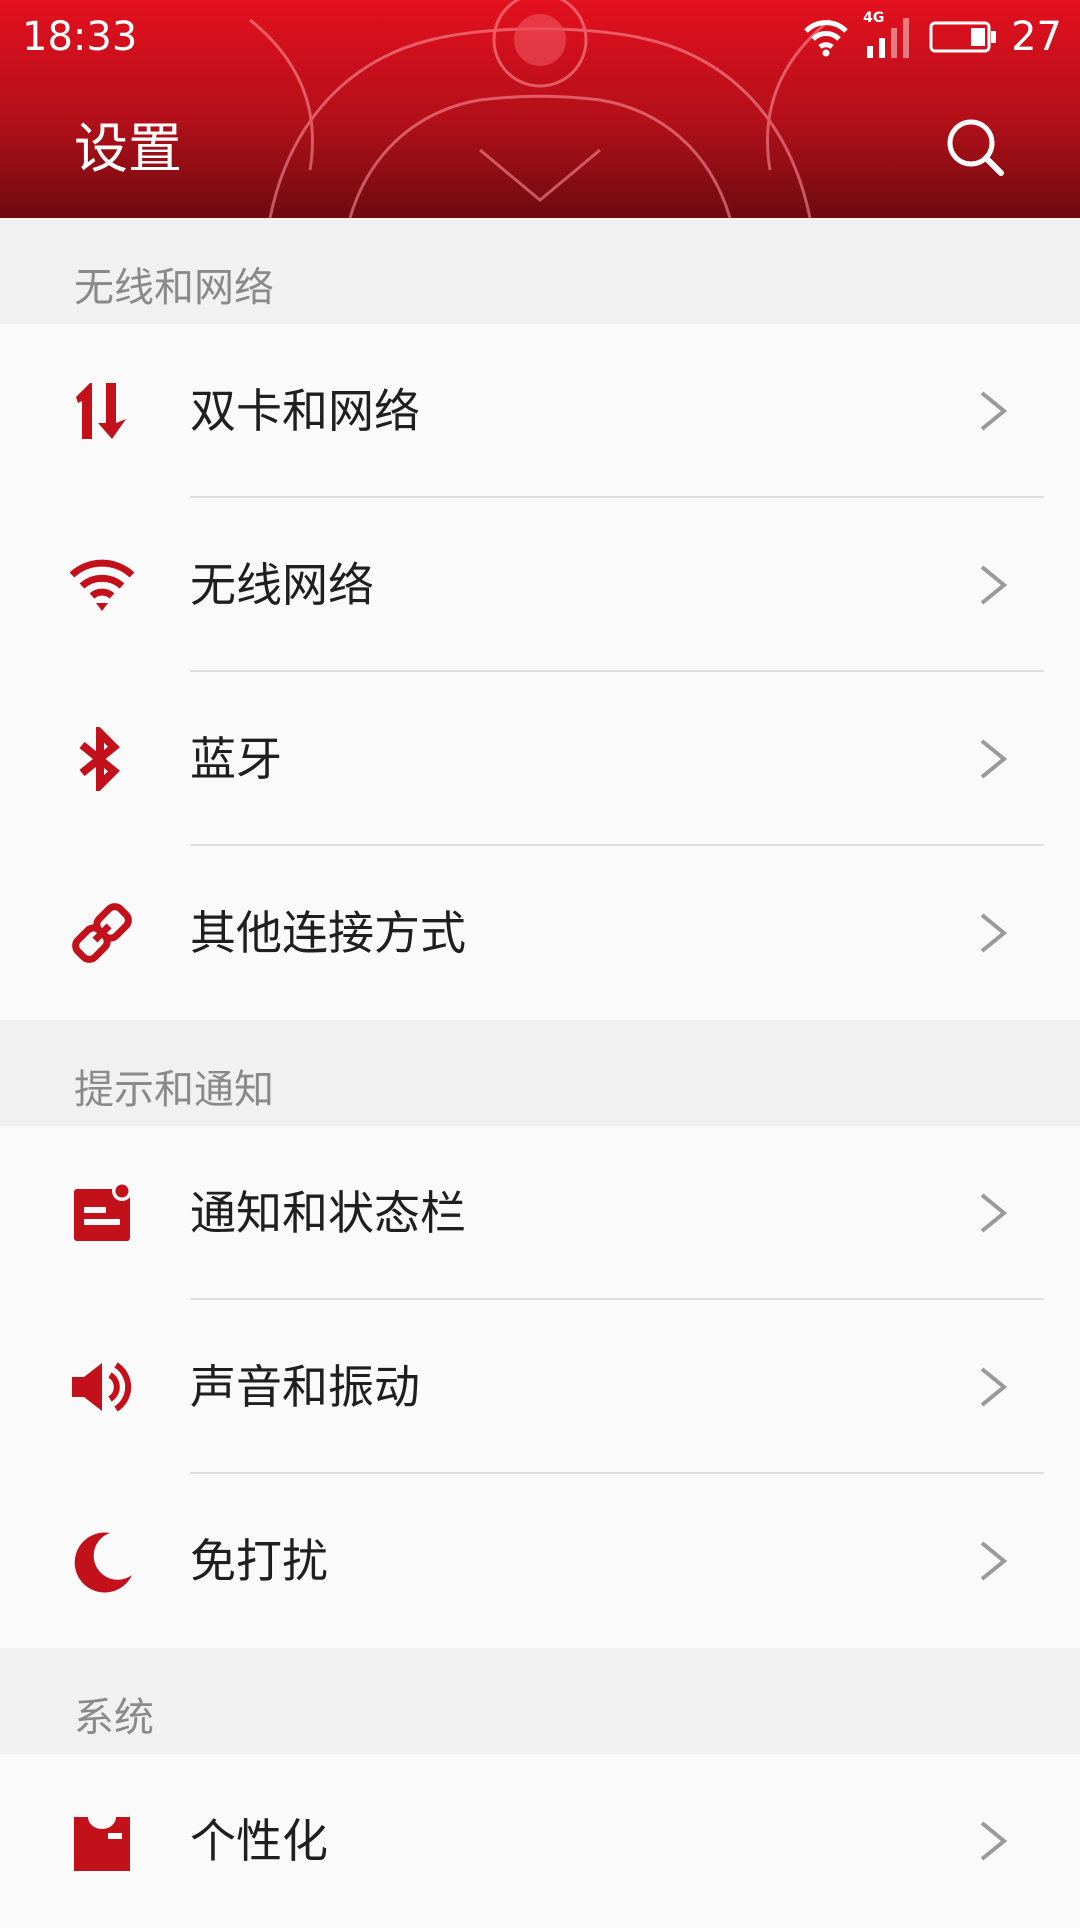 This screenshot has width=1080, height=1928. I want to click on settings-group-system: 个性化, so click(540, 1841).